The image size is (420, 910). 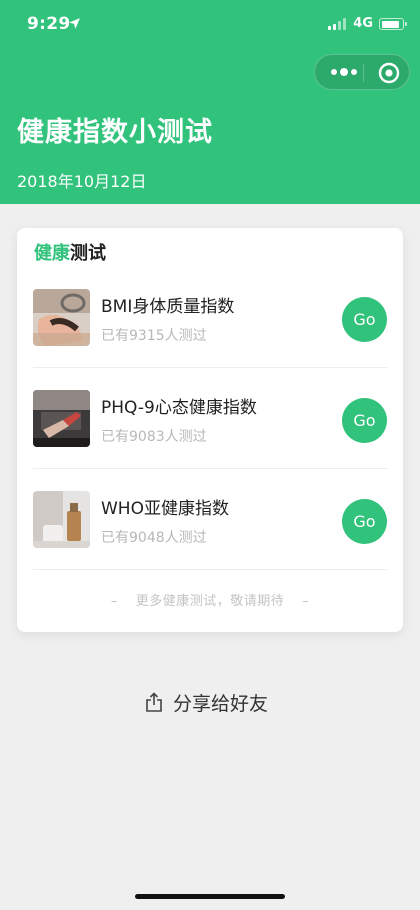 I want to click on share-icon, so click(x=154, y=702).